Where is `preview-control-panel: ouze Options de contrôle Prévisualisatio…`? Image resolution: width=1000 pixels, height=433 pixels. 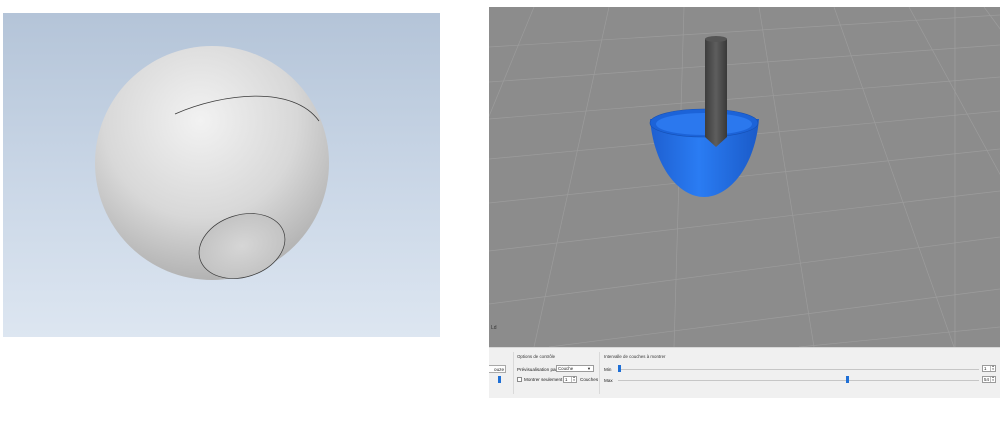
preview-control-panel: ouze Options de contrôle Prévisualisatio… is located at coordinates (744, 372).